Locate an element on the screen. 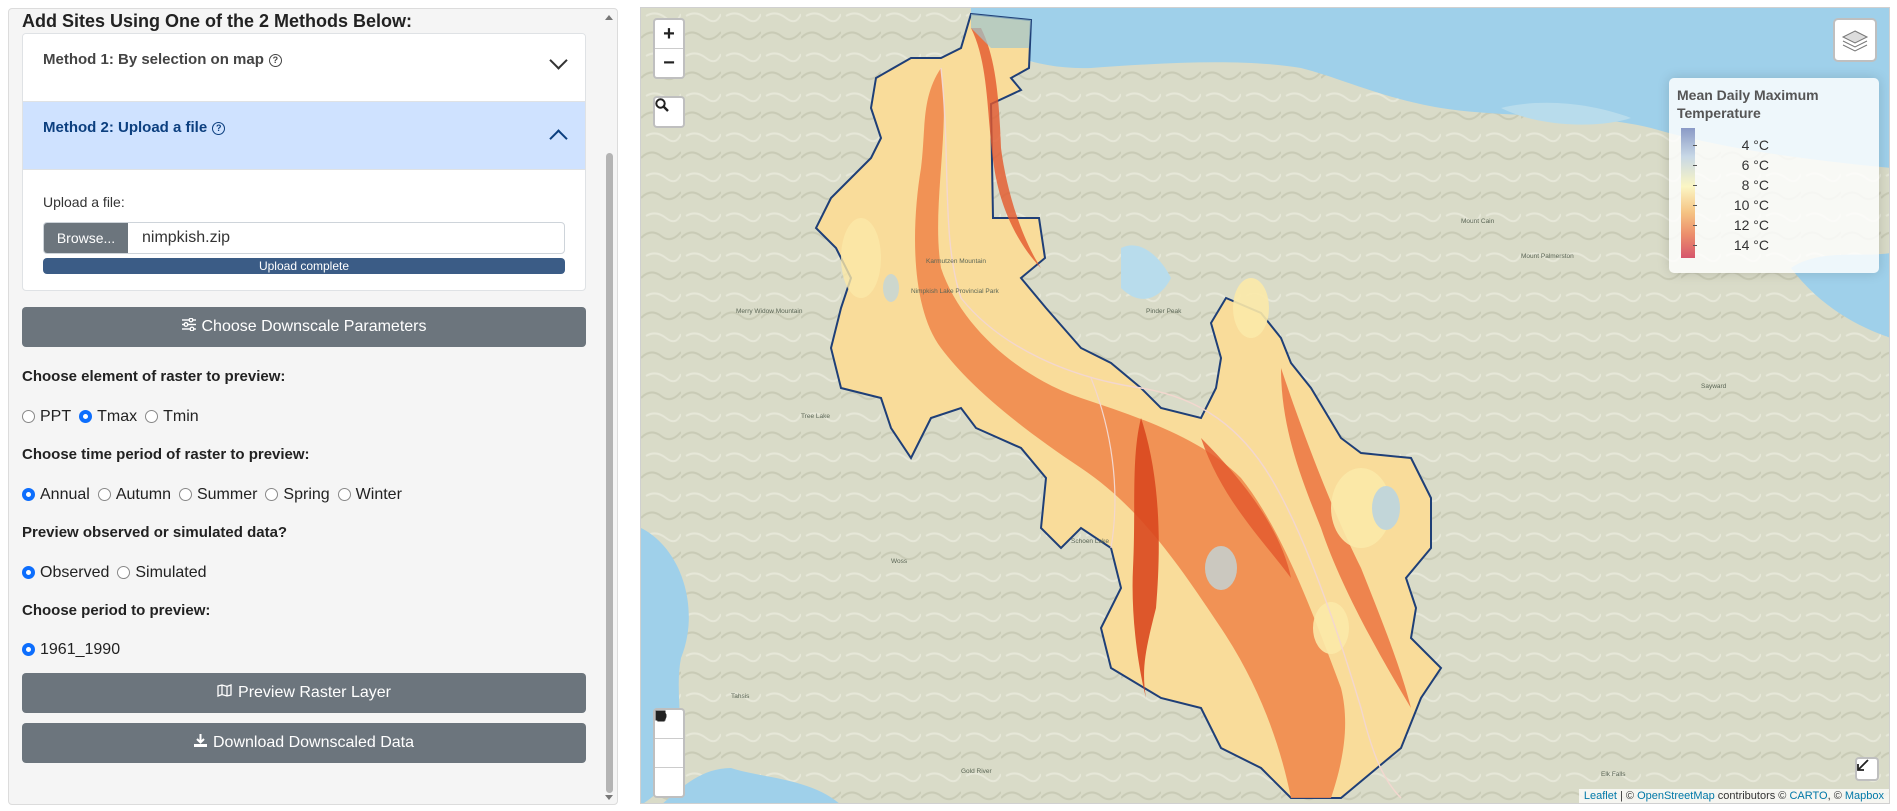  panel-scrollbar is located at coordinates (609, 407).